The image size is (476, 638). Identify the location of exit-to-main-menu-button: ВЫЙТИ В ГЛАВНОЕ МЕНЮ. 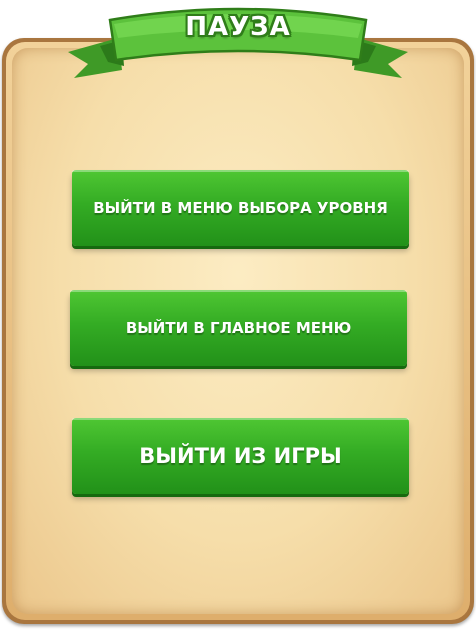
(238, 328).